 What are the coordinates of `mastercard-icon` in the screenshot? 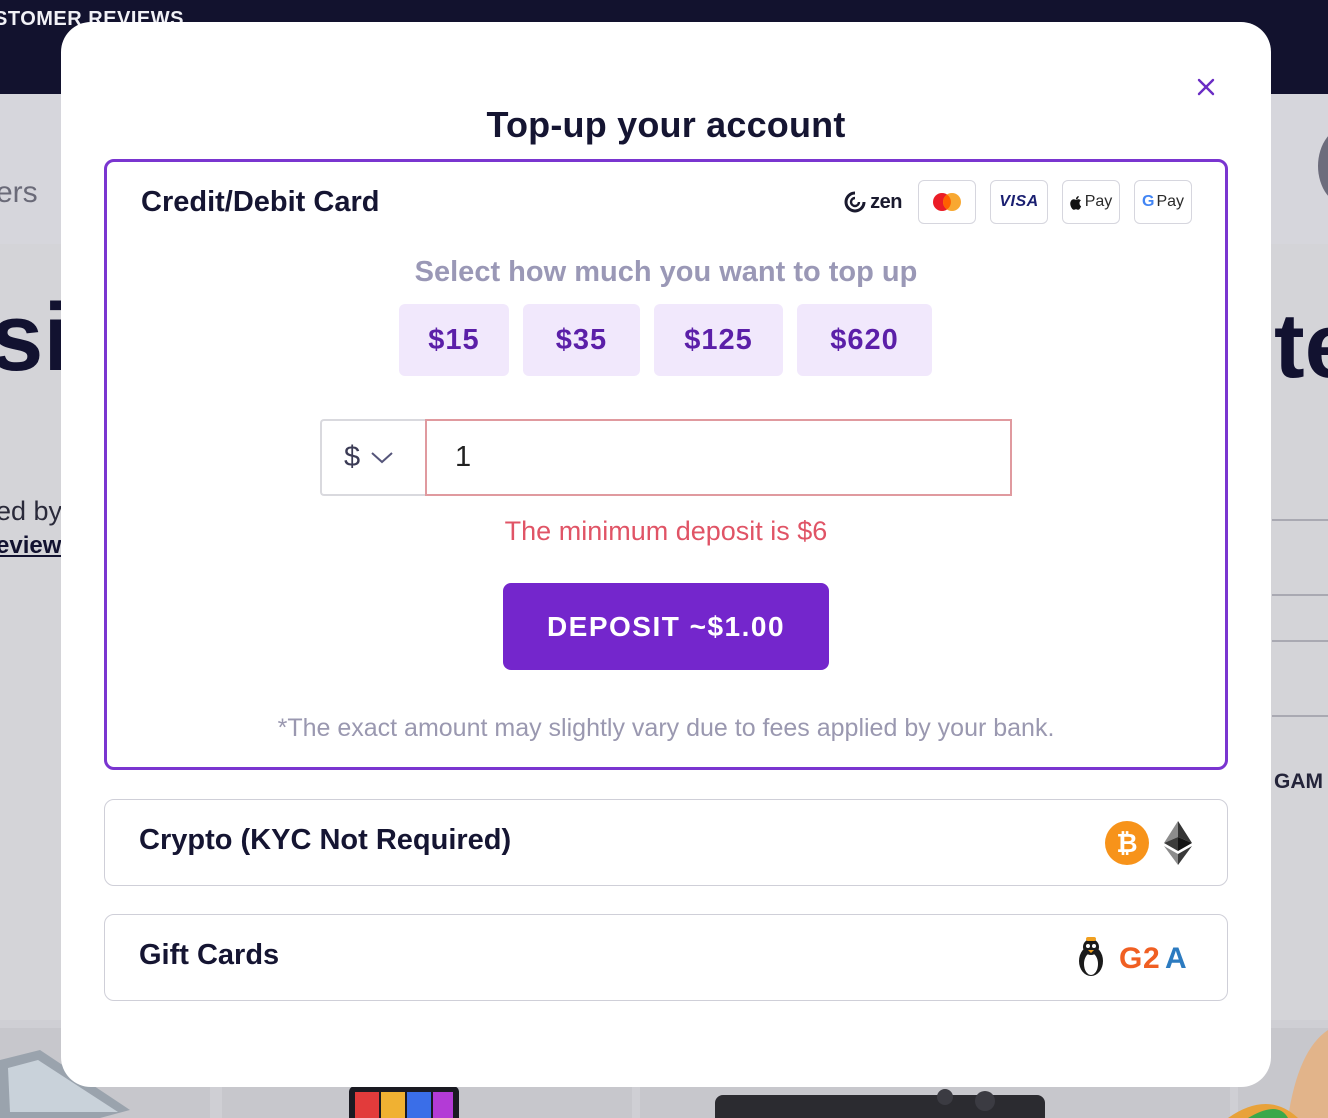 It's located at (947, 202).